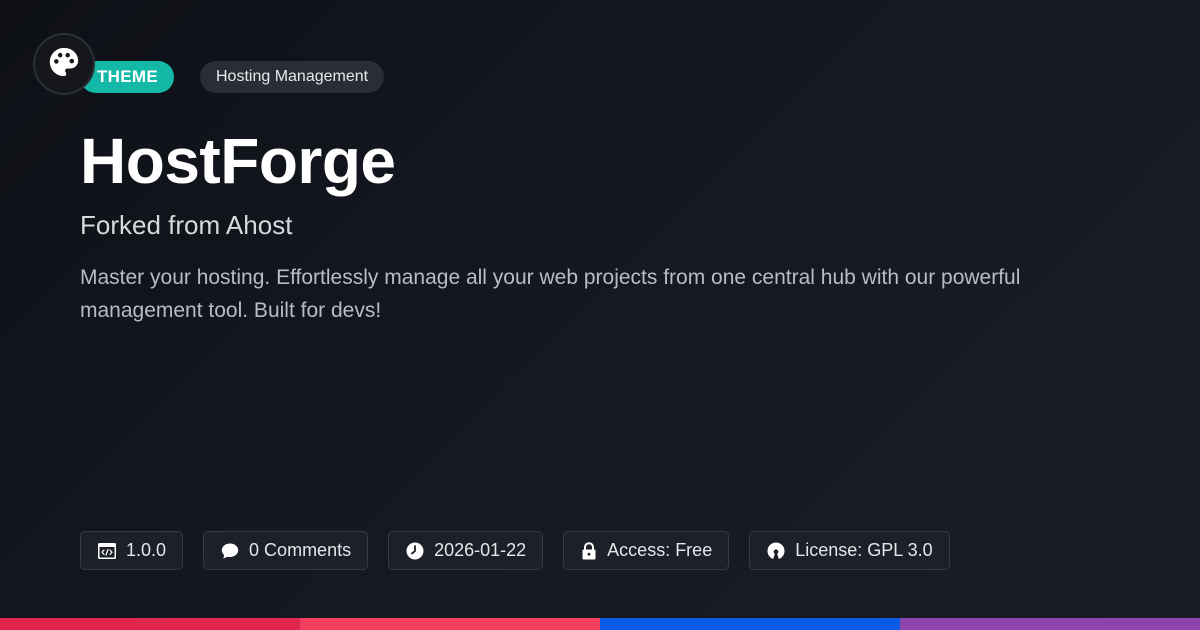 This screenshot has width=1200, height=630. Describe the element at coordinates (230, 551) in the screenshot. I see `chat-bubble-icon` at that location.